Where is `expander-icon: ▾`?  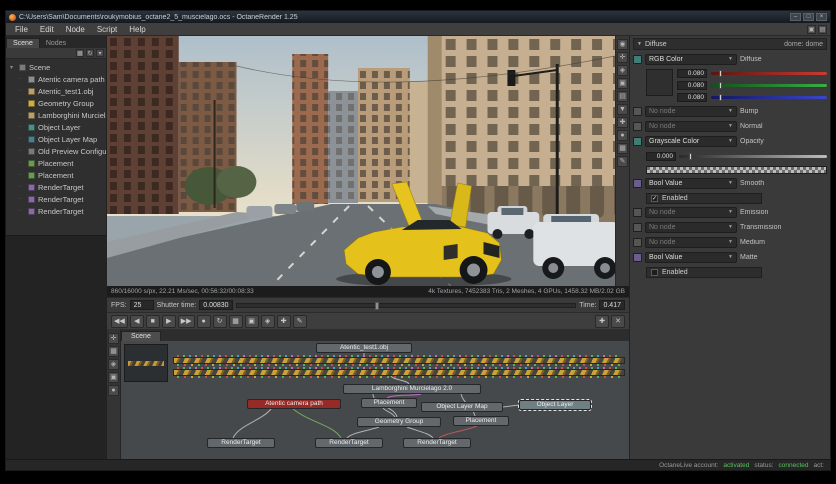 expander-icon: ▾ is located at coordinates (13, 67).